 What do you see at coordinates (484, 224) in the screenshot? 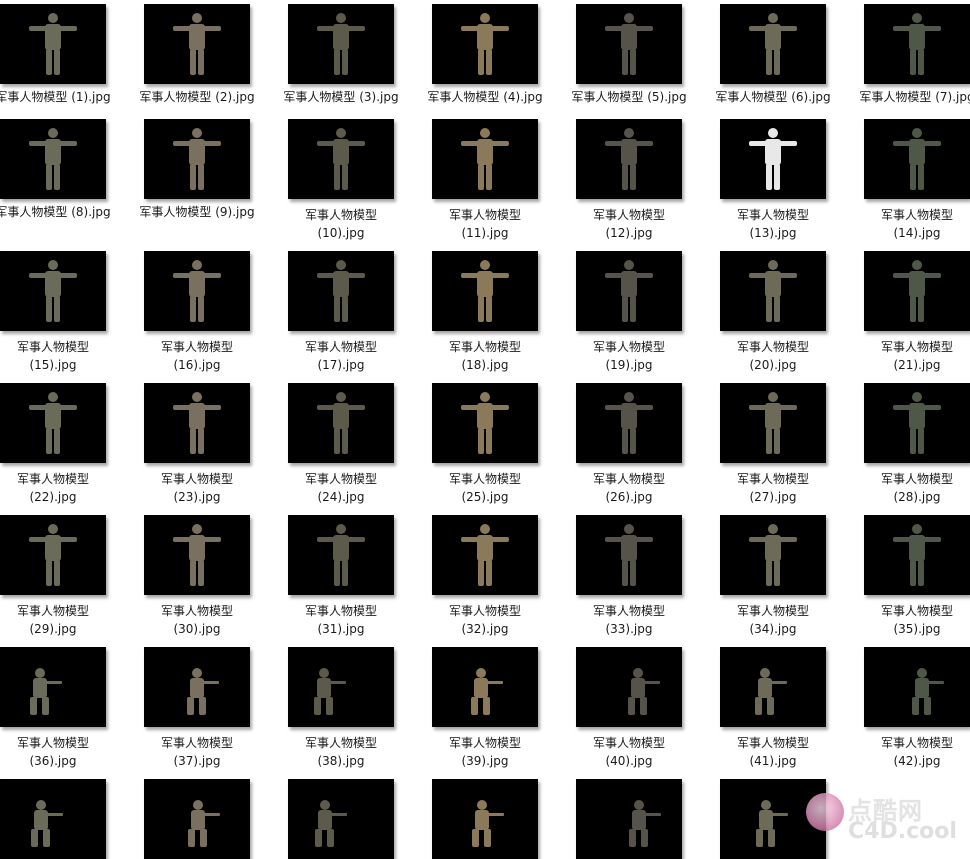
I see `file-name-label: 军事人物模型 (11).jpg` at bounding box center [484, 224].